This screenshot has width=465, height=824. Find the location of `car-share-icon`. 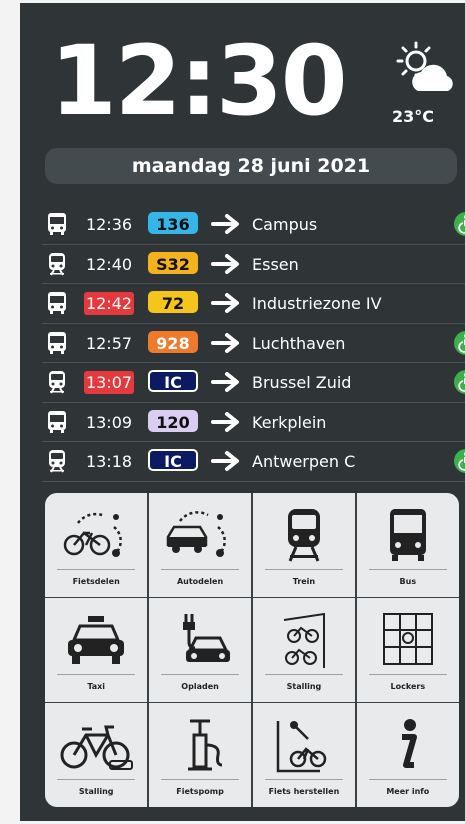

car-share-icon is located at coordinates (200, 535).